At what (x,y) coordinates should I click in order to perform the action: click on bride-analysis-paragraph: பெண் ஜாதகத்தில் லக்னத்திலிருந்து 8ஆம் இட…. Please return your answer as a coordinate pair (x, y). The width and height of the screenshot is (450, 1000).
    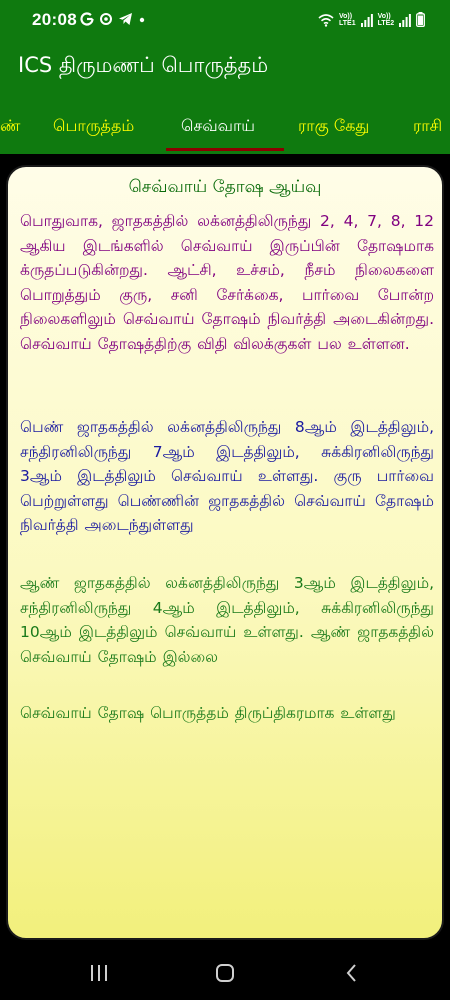
    Looking at the image, I should click on (227, 476).